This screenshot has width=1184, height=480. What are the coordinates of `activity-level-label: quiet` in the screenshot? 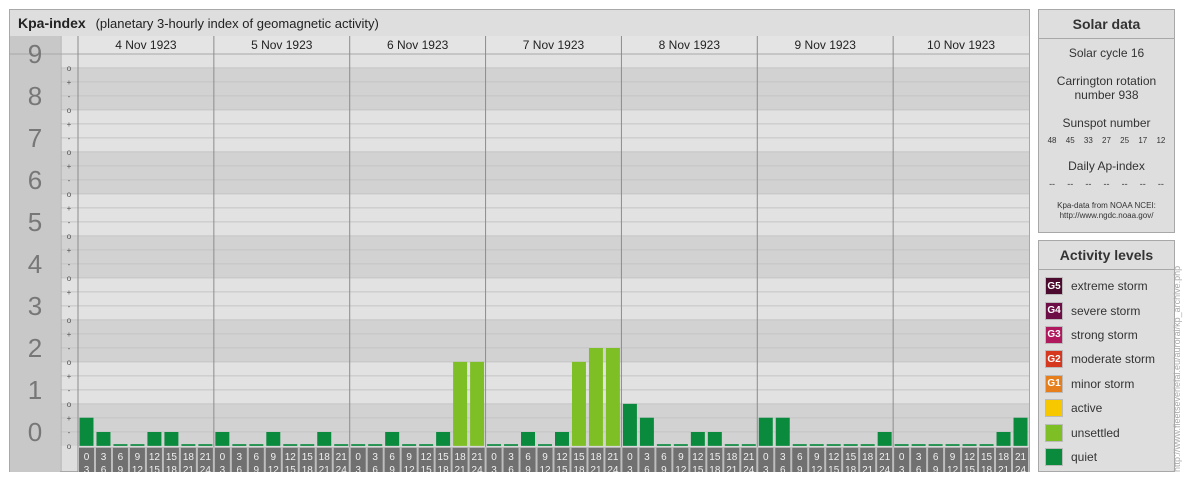 It's located at (1084, 456).